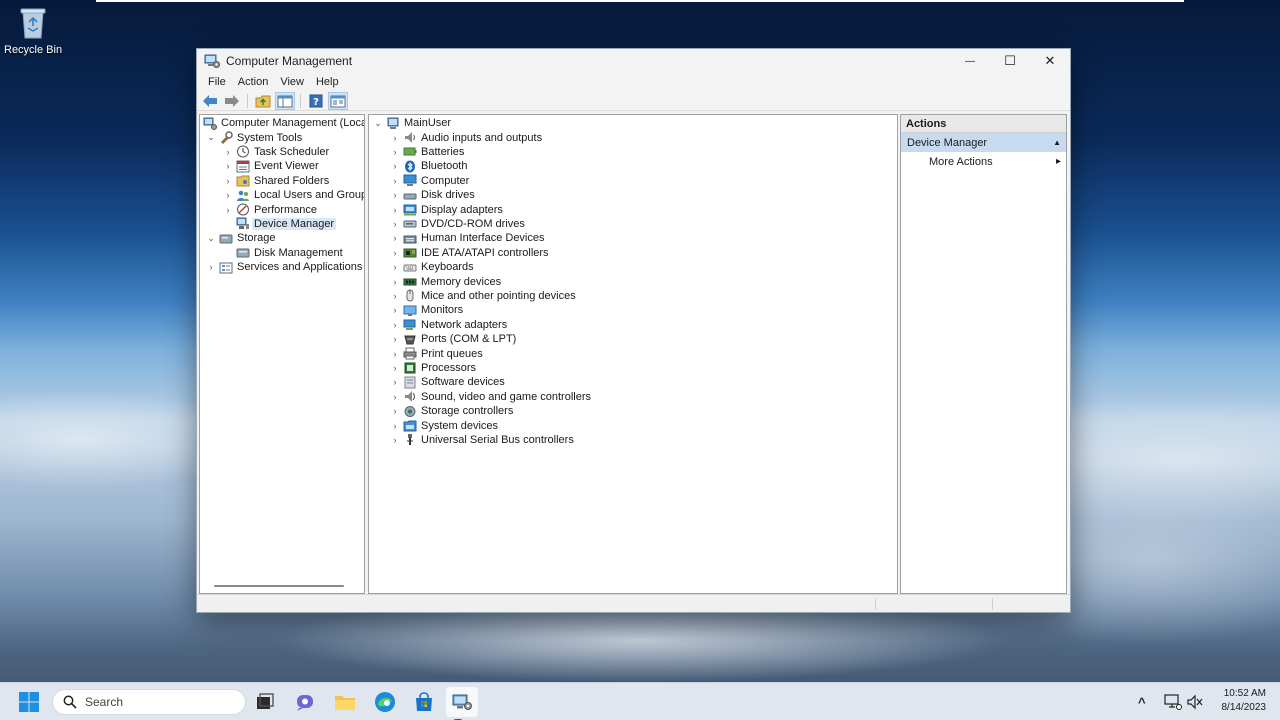 The height and width of the screenshot is (720, 1280). Describe the element at coordinates (306, 702) in the screenshot. I see `teams-chat-button` at that location.